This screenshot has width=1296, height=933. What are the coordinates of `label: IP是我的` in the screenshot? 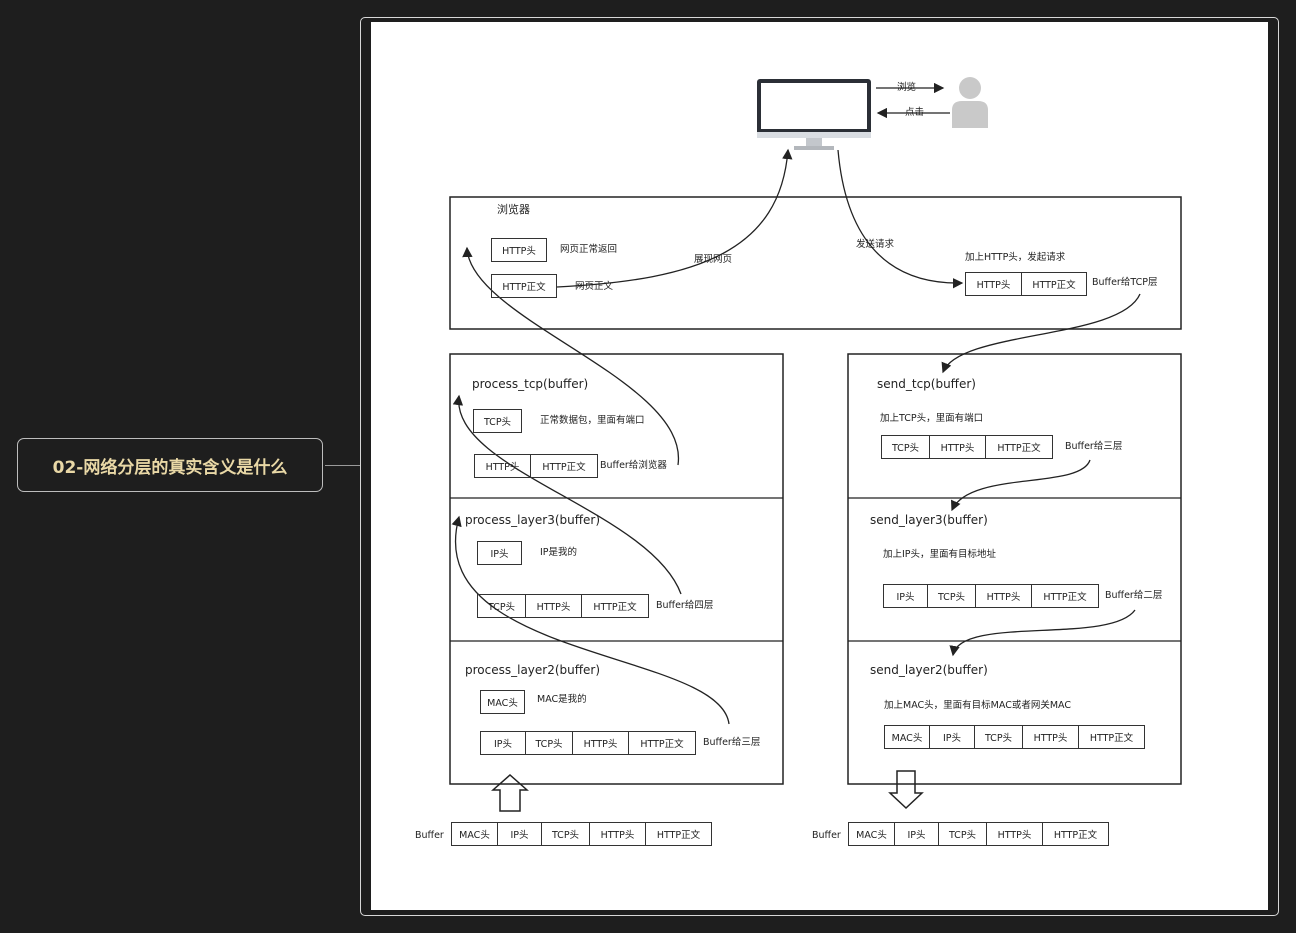 It's located at (559, 552).